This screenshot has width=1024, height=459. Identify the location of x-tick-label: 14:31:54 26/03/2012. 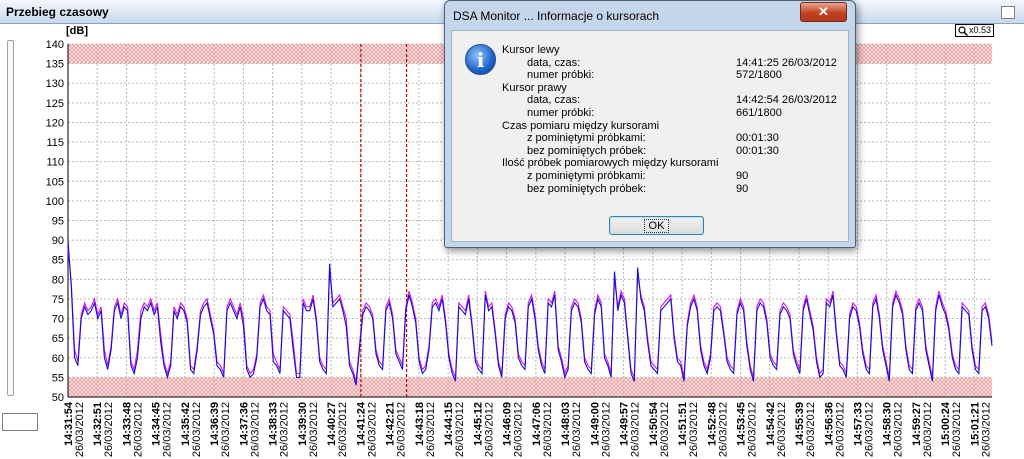
(74, 429).